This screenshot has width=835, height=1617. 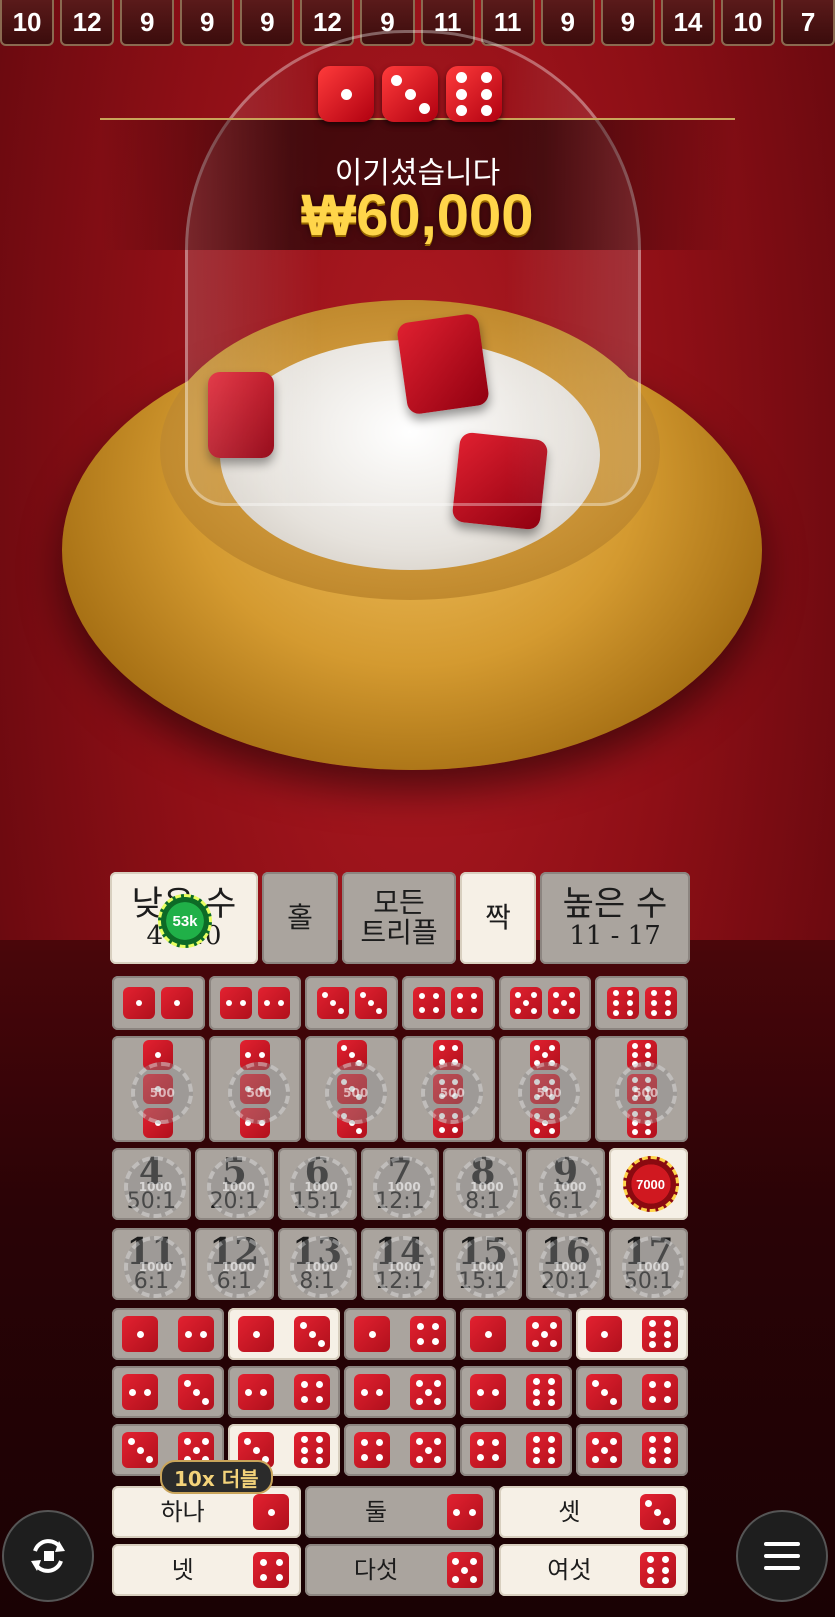 What do you see at coordinates (566, 1184) in the screenshot?
I see `bet-total: 9 6:1 1000` at bounding box center [566, 1184].